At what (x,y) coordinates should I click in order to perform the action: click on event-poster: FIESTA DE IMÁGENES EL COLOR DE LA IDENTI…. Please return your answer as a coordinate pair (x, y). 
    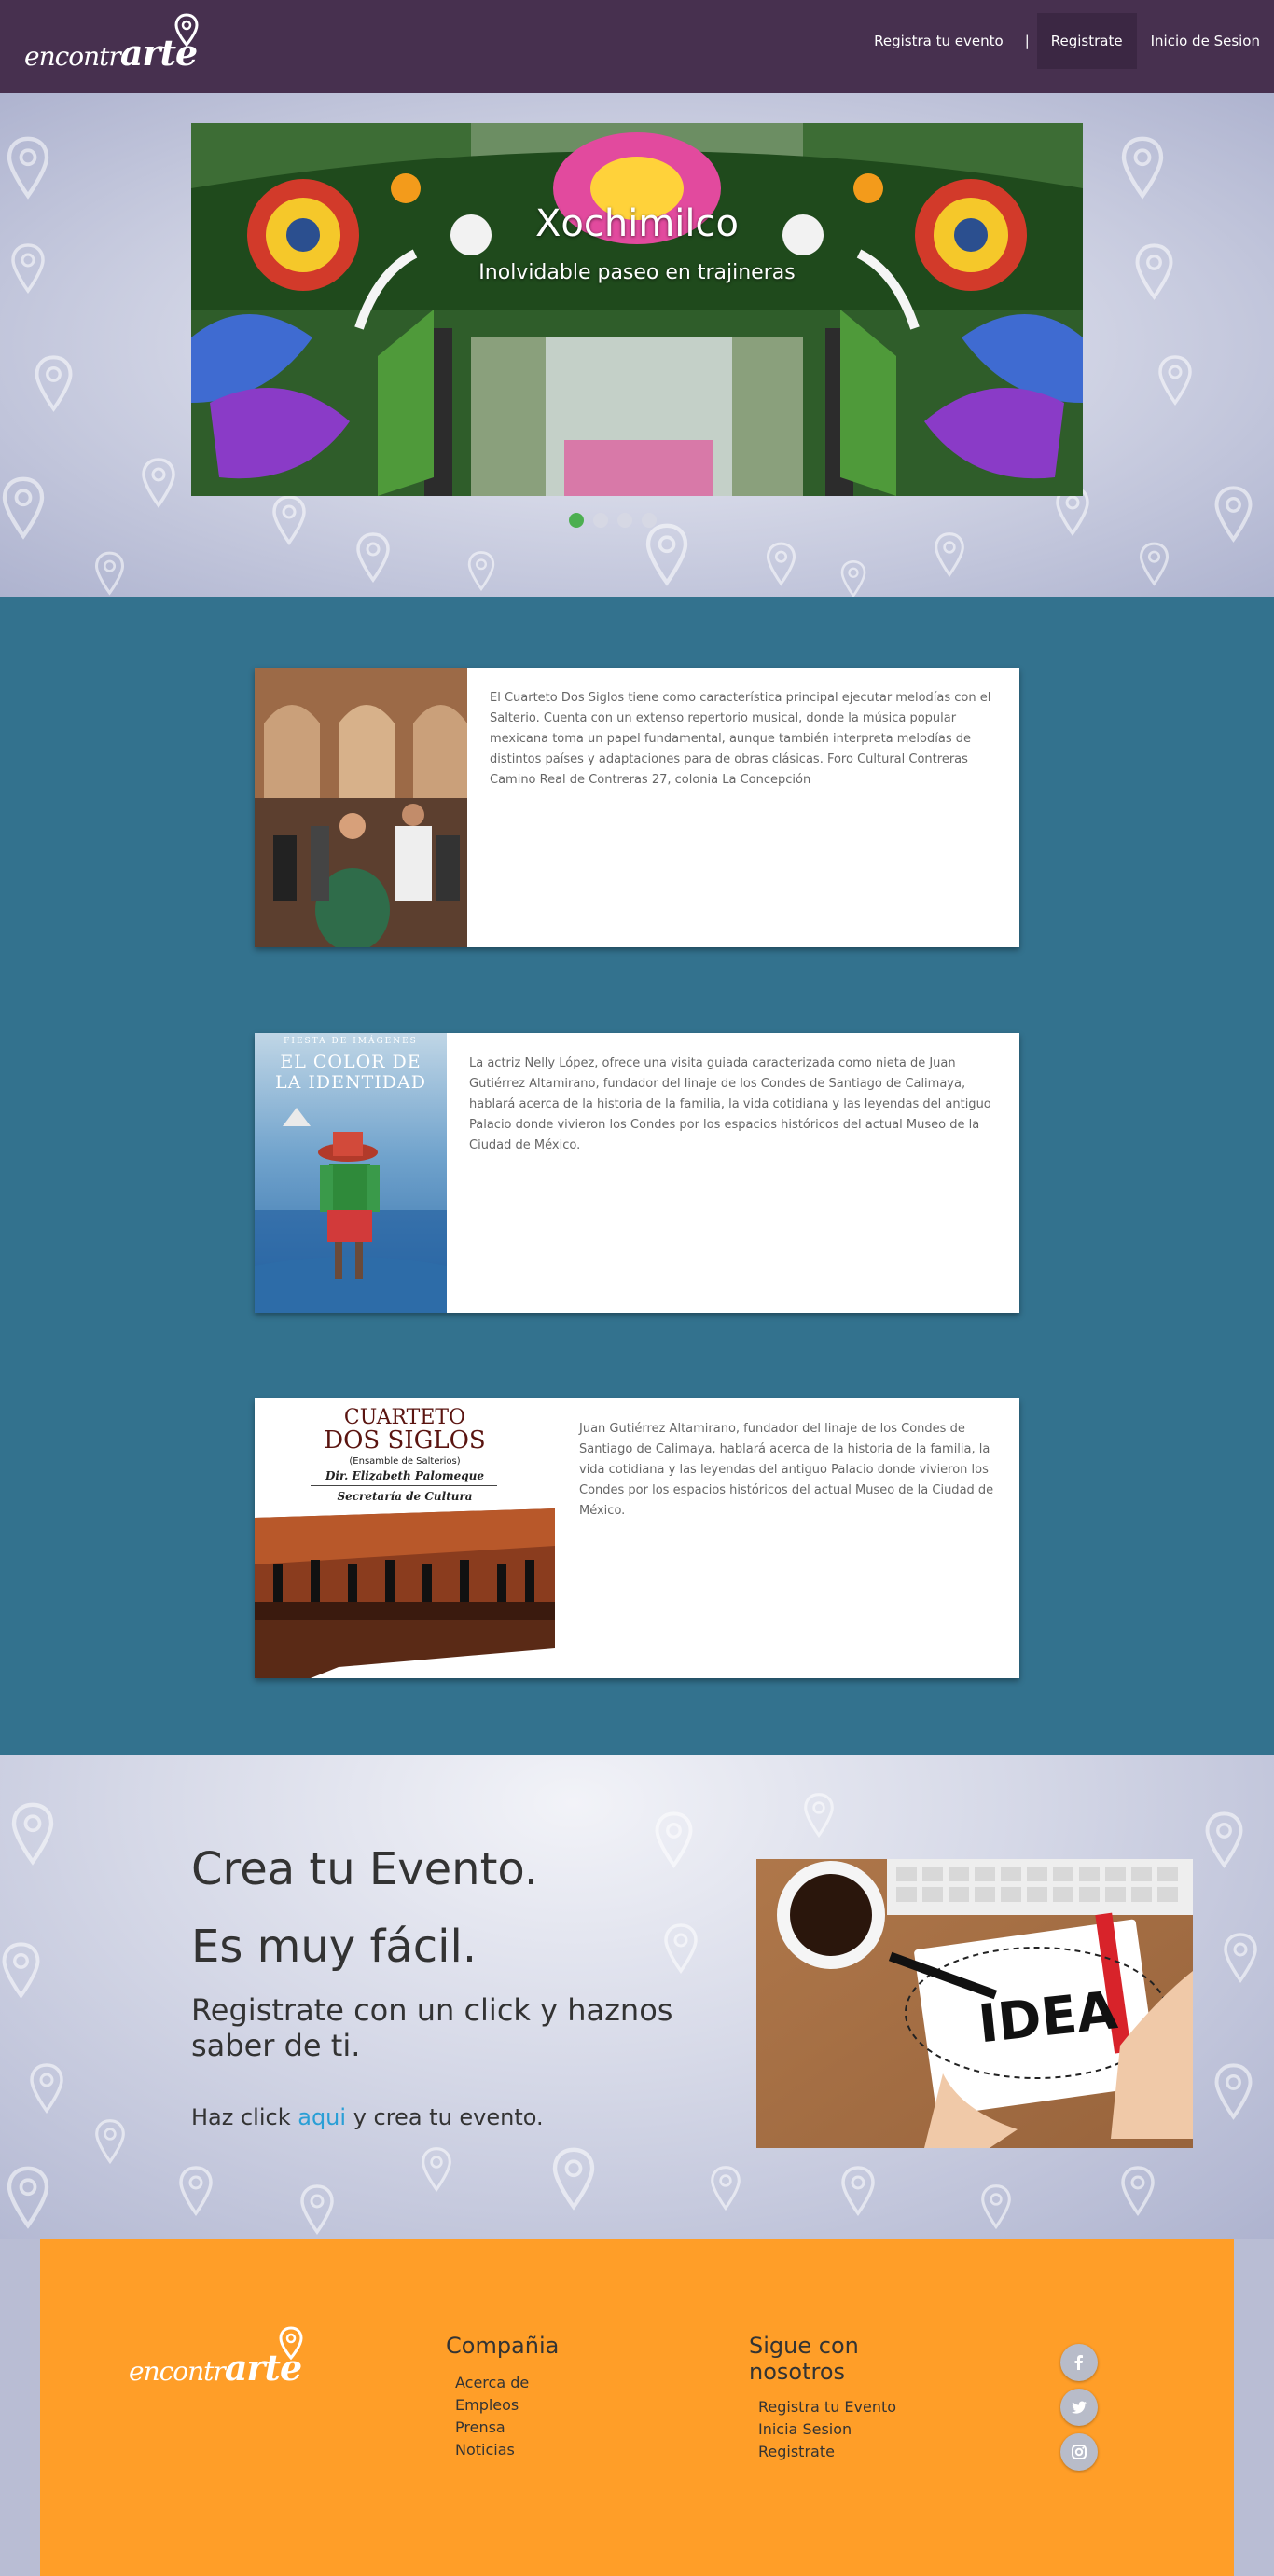
    Looking at the image, I should click on (351, 1173).